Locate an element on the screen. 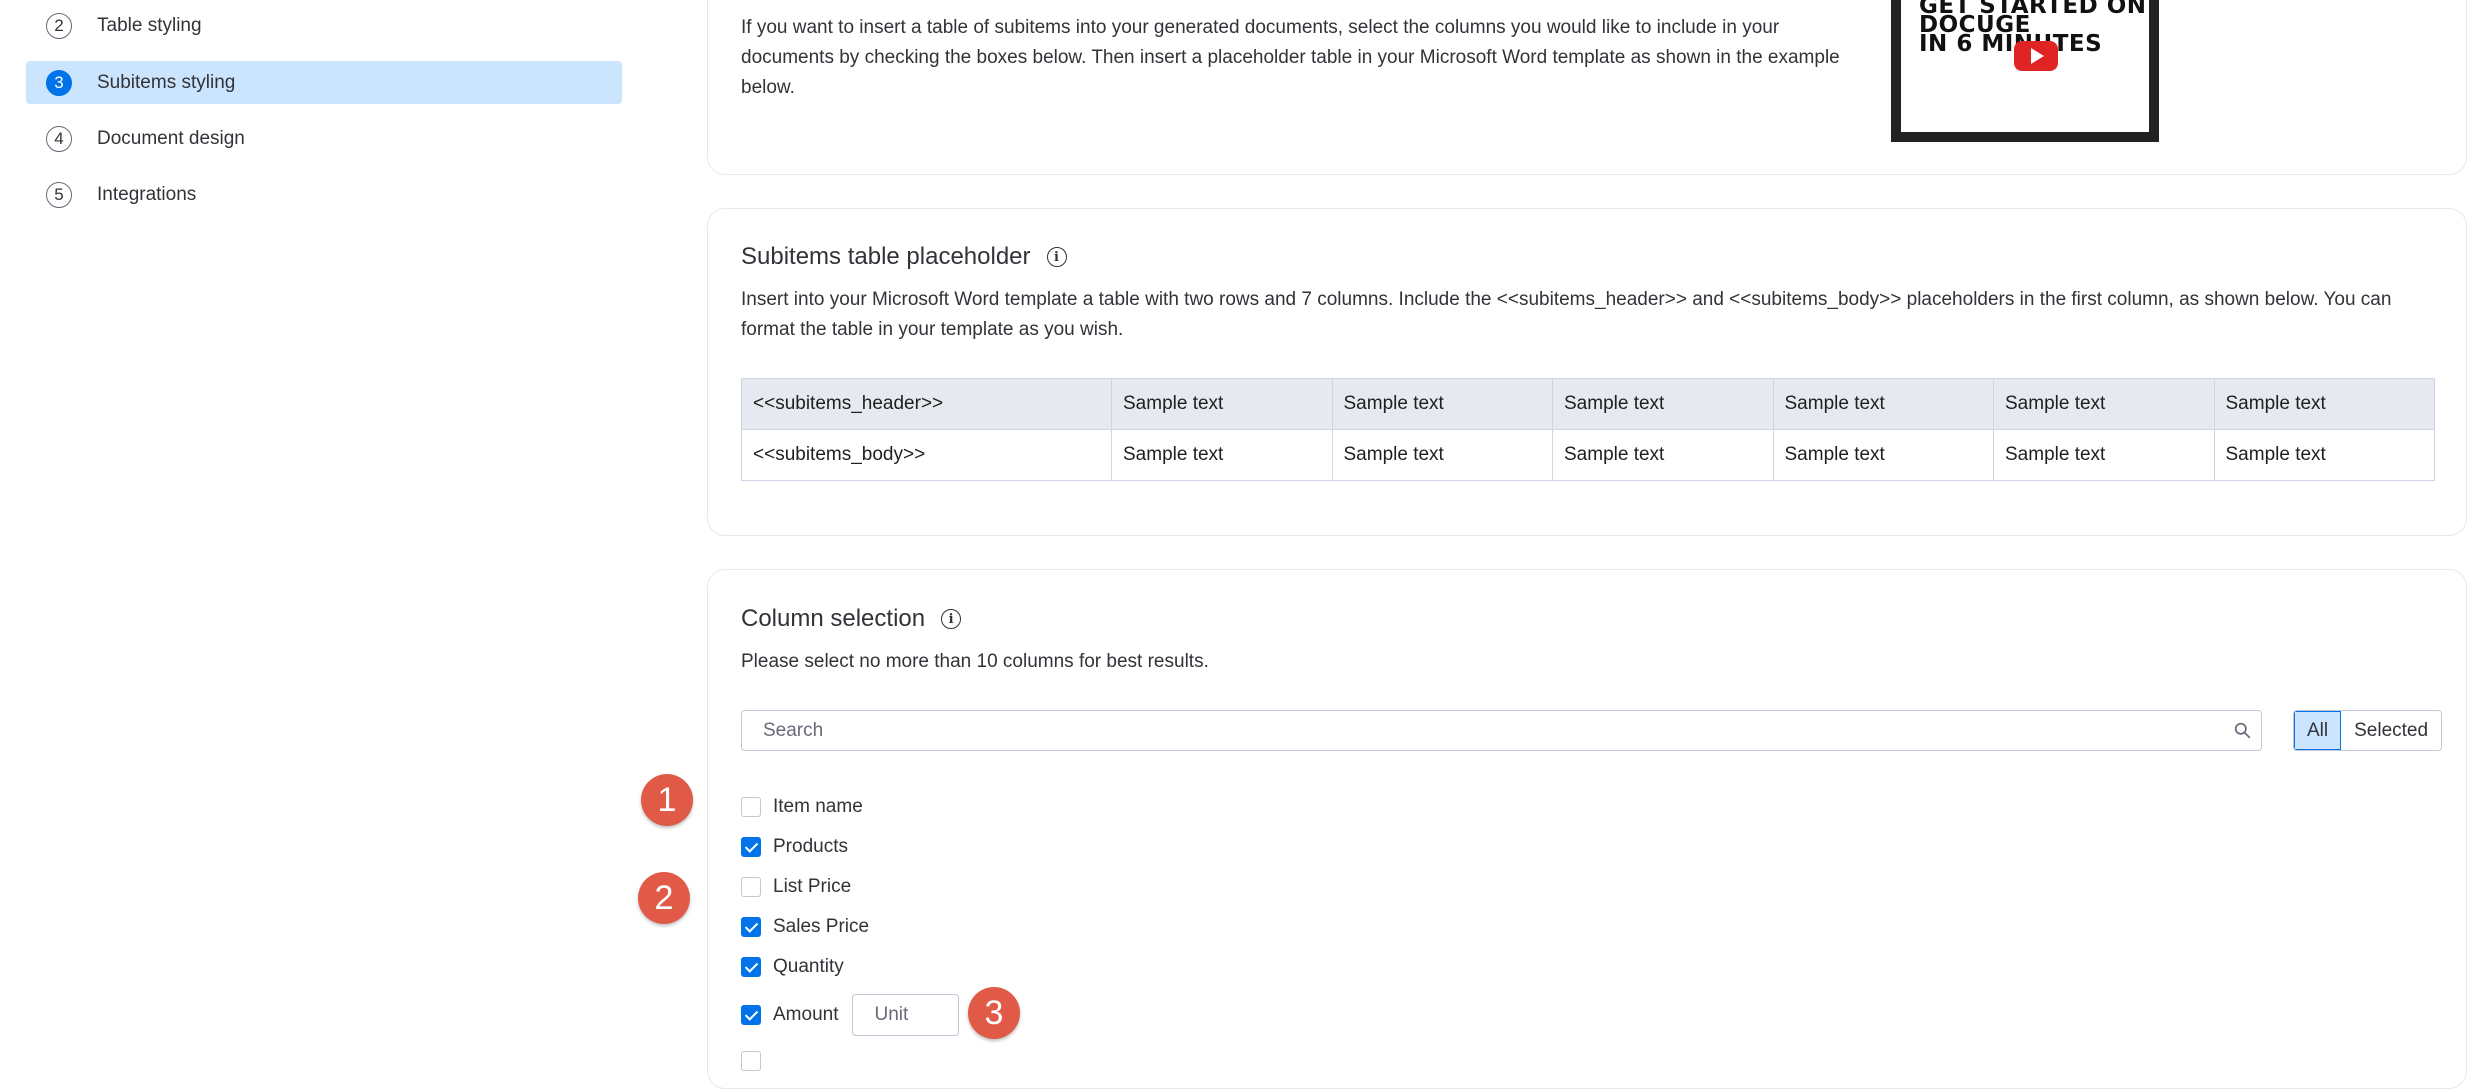 The width and height of the screenshot is (2478, 1089). filter-toggle: All Selected is located at coordinates (2368, 730).